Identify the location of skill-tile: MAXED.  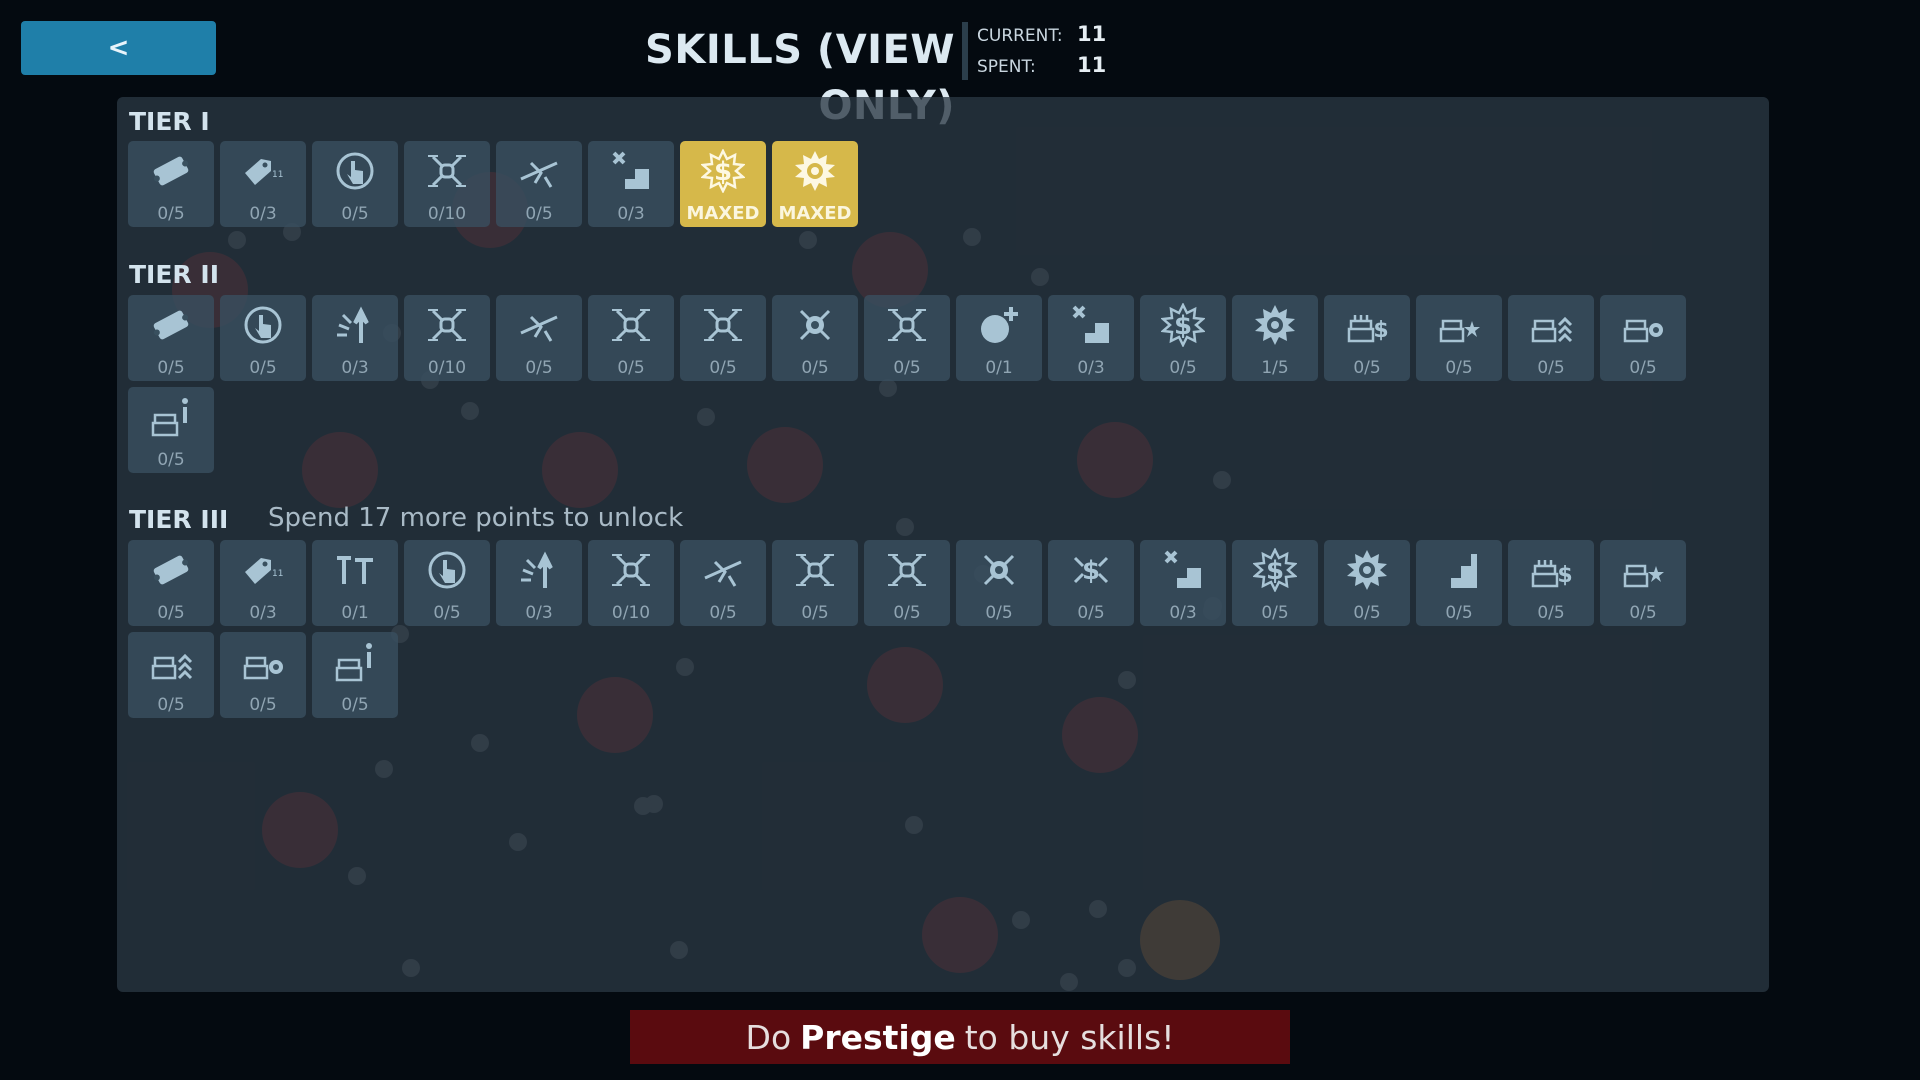
(815, 184).